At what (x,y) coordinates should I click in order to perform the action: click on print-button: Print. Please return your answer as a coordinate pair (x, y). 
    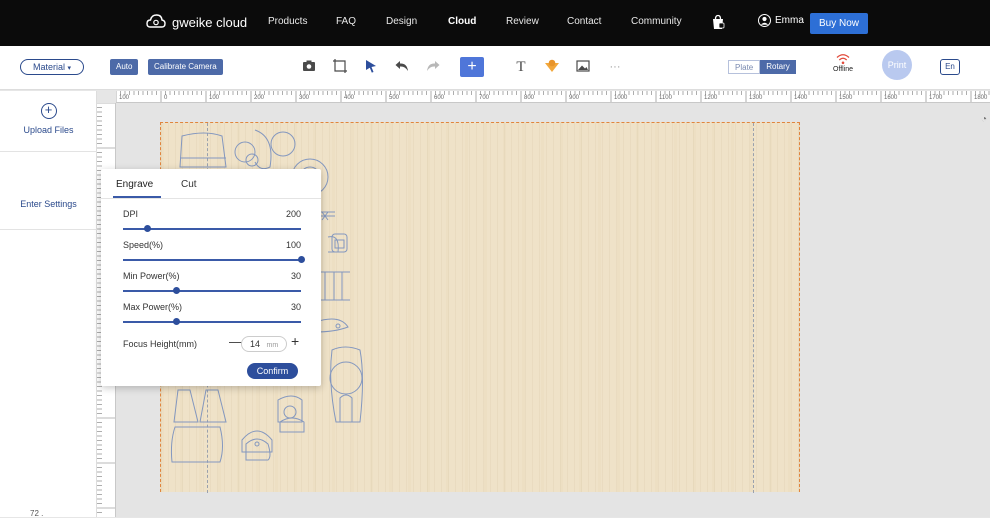
    Looking at the image, I should click on (897, 65).